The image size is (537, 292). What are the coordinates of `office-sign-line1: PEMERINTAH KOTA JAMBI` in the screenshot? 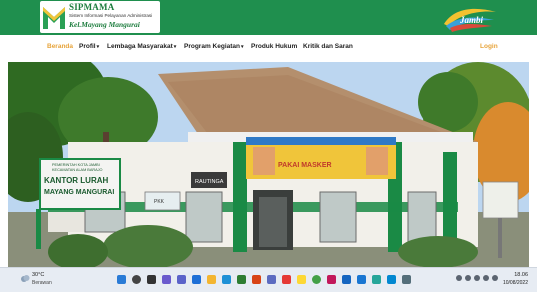 It's located at (76, 165).